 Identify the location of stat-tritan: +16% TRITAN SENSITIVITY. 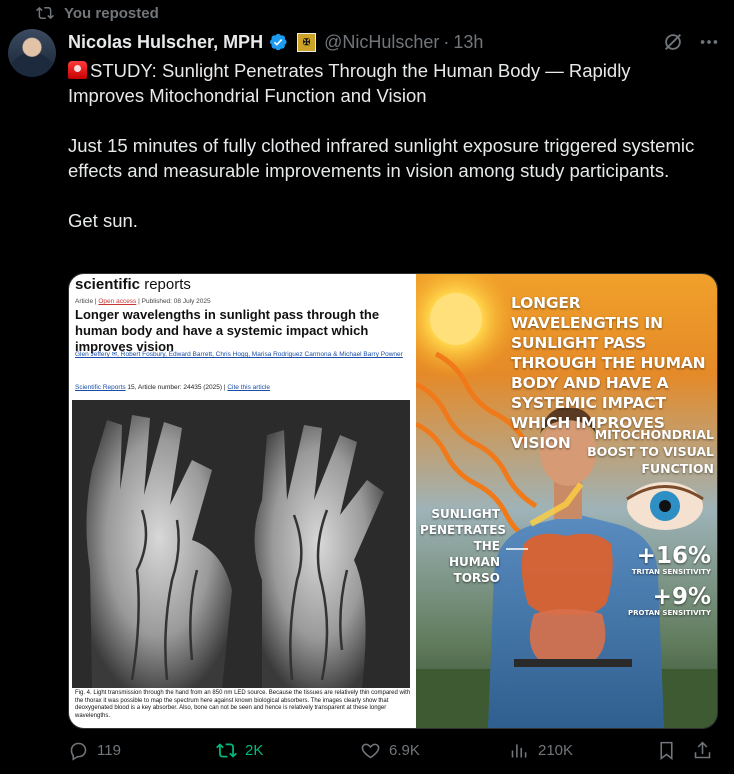
(671, 560).